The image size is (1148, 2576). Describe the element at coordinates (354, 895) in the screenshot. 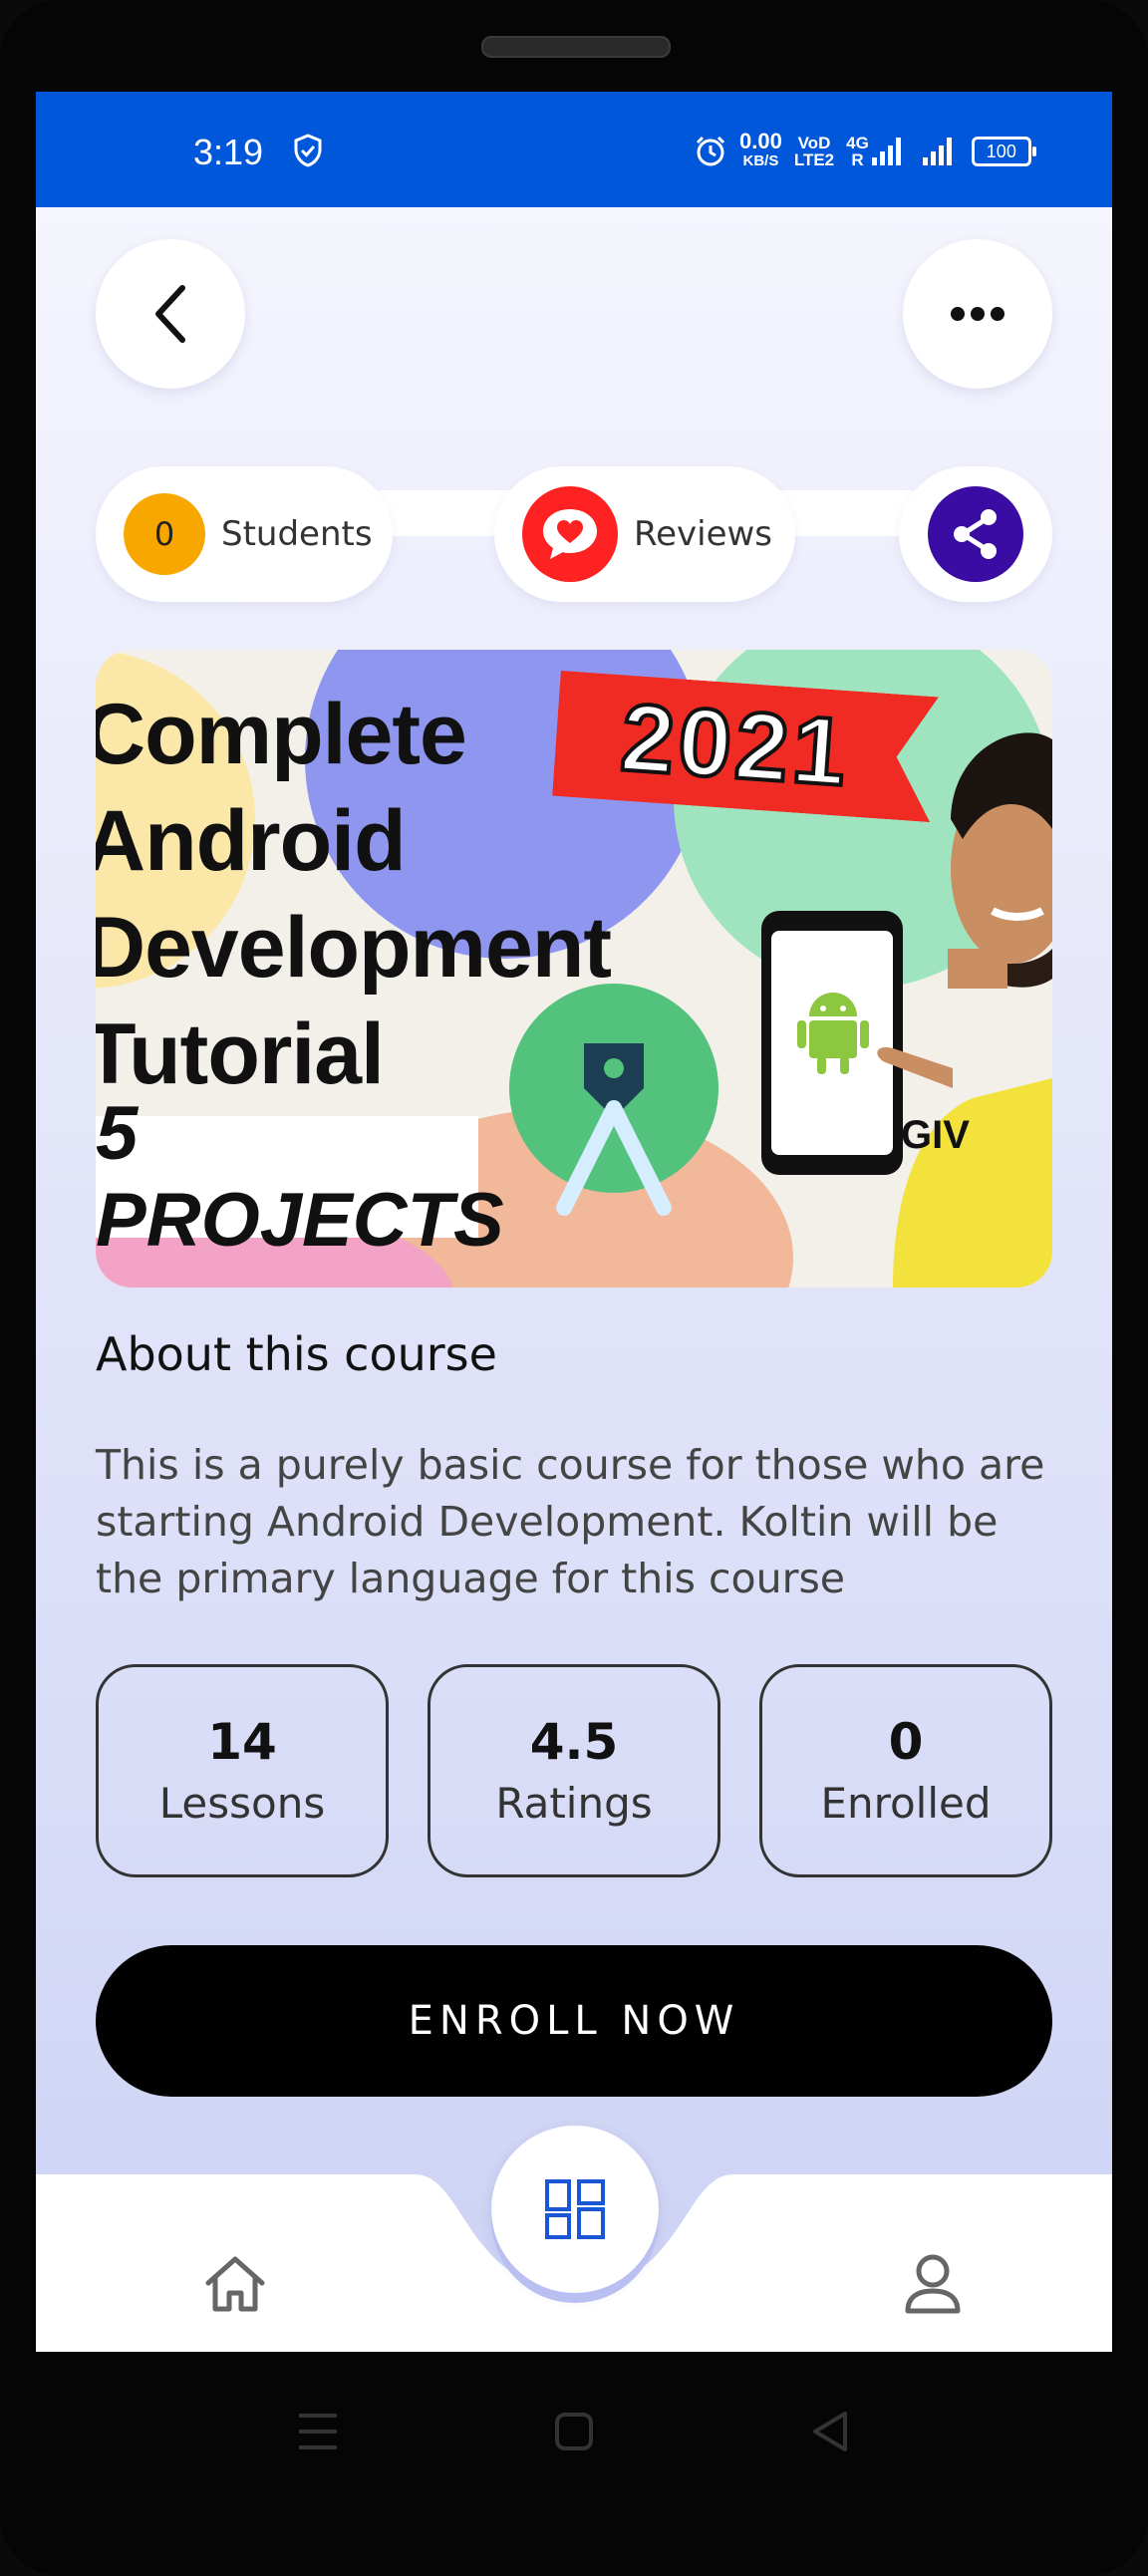

I see `banner-title: Complete Android Development Tutorial` at that location.